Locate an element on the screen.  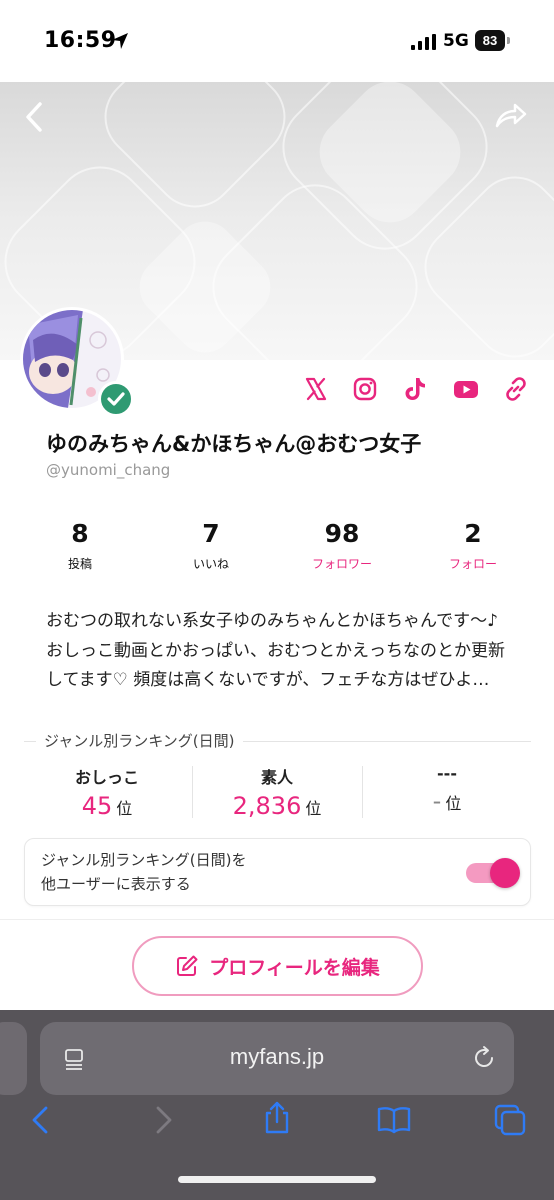
stat-value: 2 is located at coordinates (473, 533).